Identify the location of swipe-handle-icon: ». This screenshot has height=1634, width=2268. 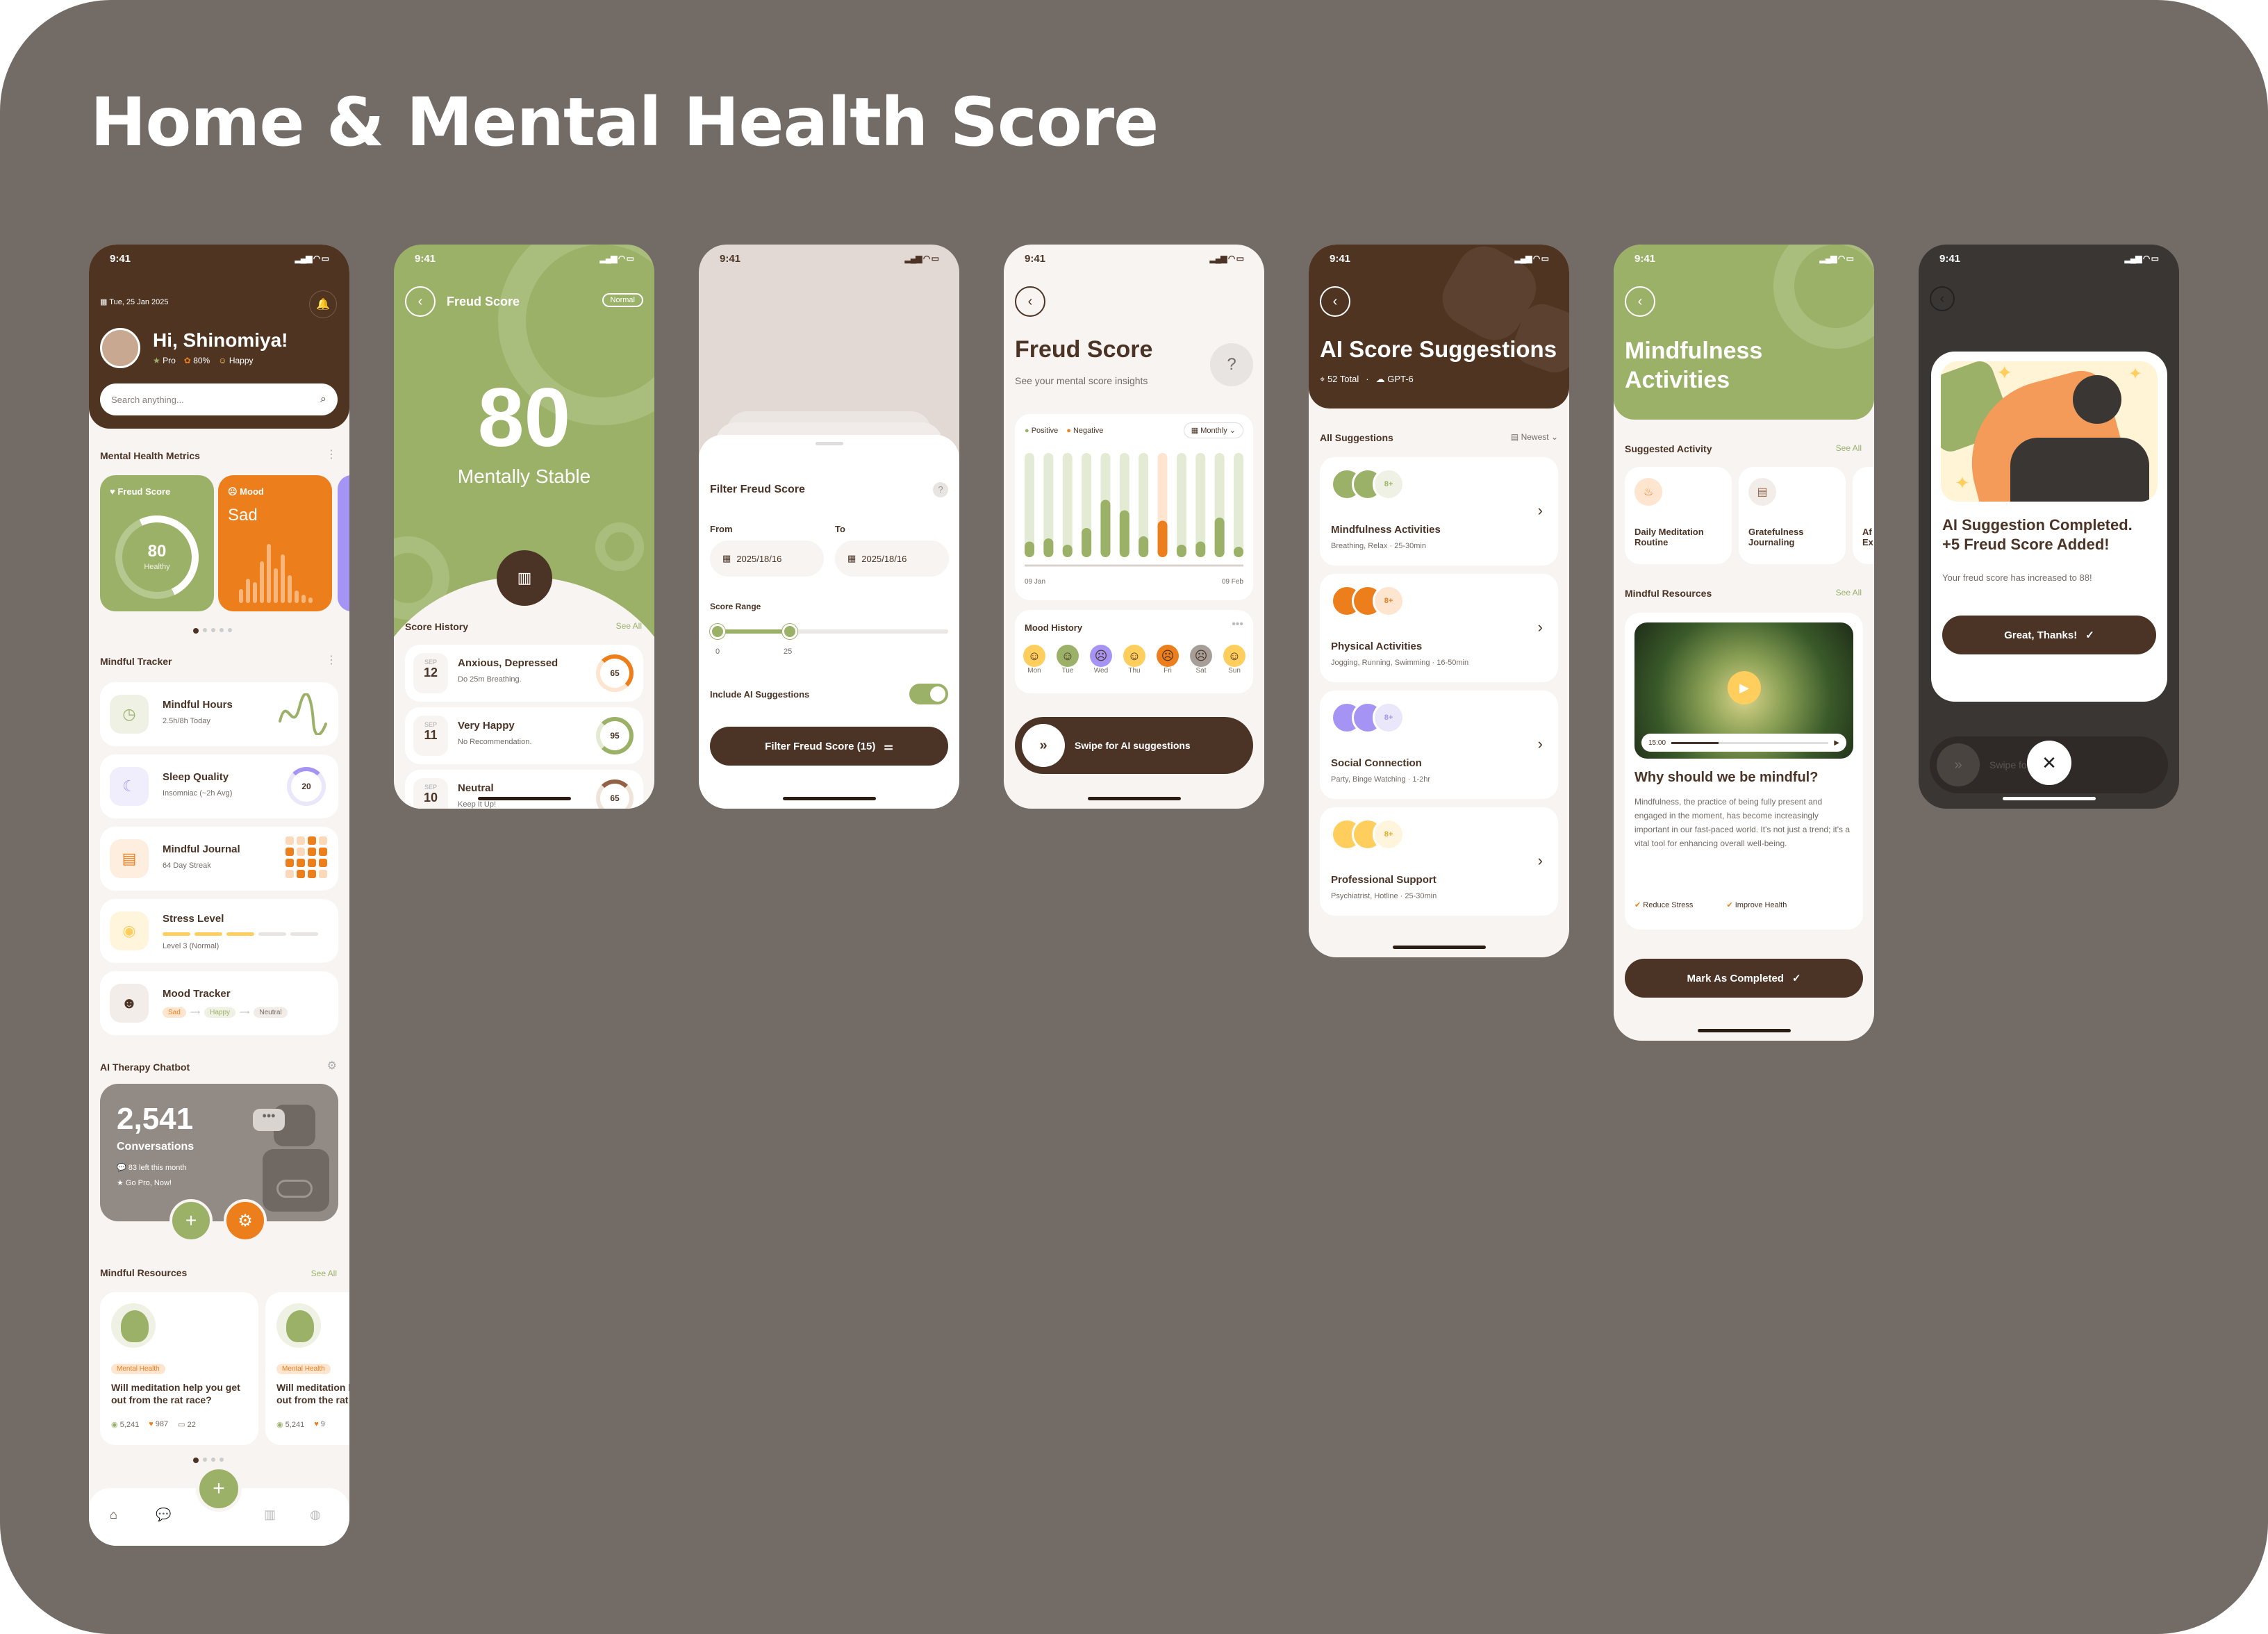
(1043, 746).